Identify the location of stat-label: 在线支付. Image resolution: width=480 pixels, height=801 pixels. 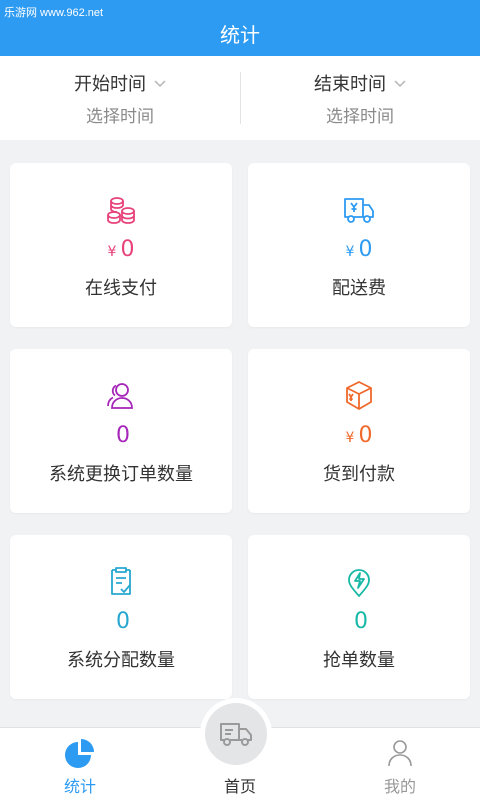
(121, 288).